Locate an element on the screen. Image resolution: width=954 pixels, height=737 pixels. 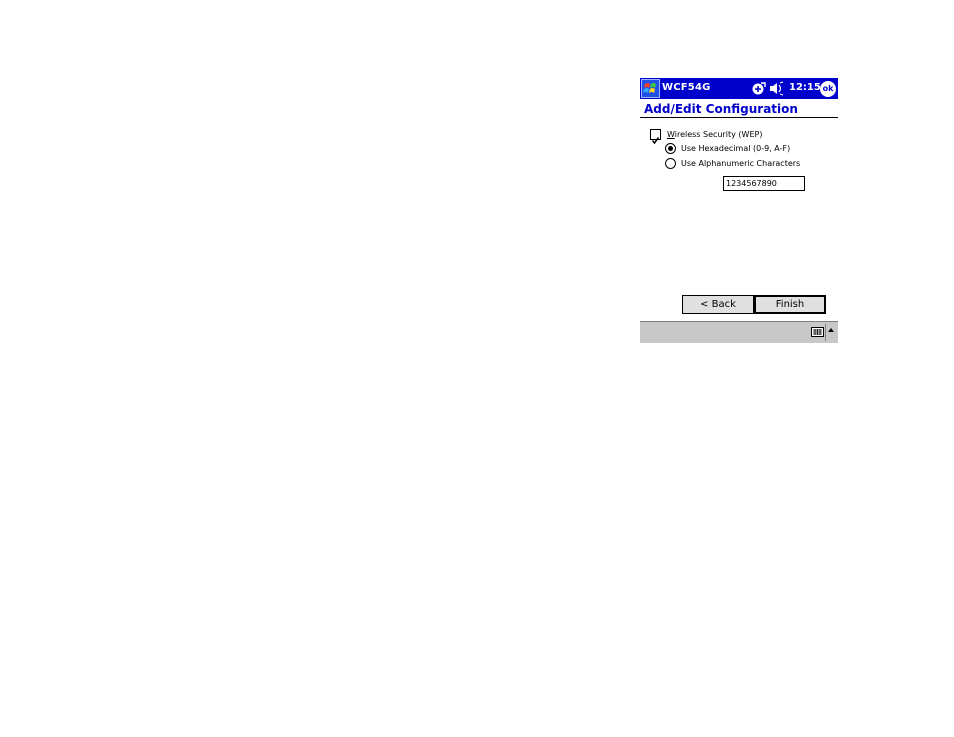
wep-checkbox-label: Wireless Security (WEP) is located at coordinates (714, 134).